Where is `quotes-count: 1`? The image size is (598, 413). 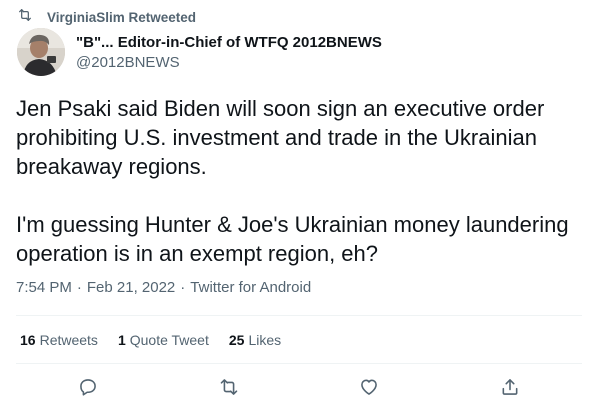
quotes-count: 1 is located at coordinates (121, 340).